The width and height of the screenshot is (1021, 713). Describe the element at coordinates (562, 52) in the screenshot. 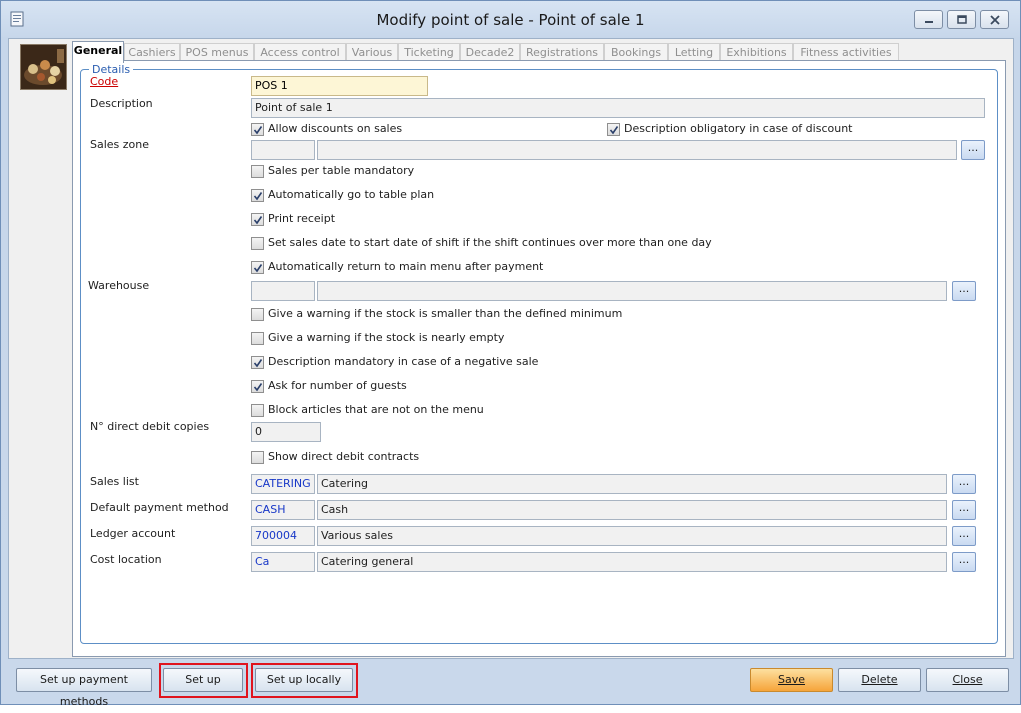

I see `tab-registrations: Registrations` at that location.